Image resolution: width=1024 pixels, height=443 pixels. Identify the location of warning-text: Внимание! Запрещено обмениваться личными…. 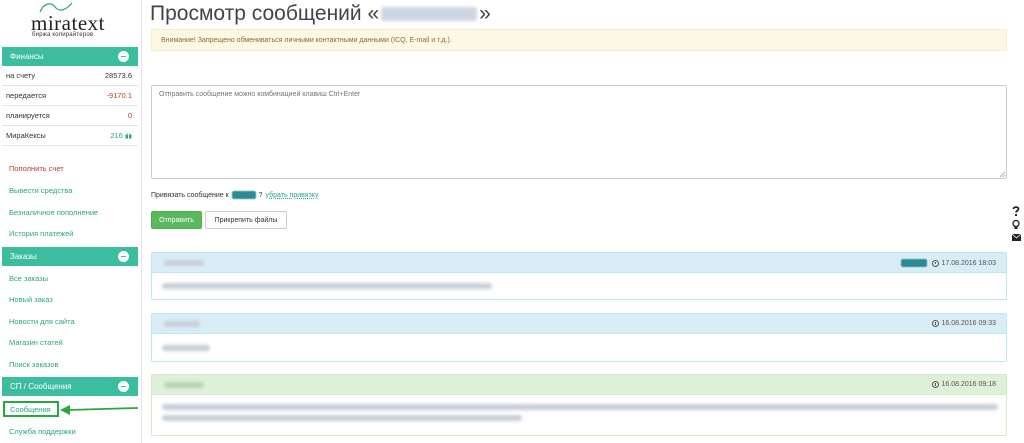
(306, 40).